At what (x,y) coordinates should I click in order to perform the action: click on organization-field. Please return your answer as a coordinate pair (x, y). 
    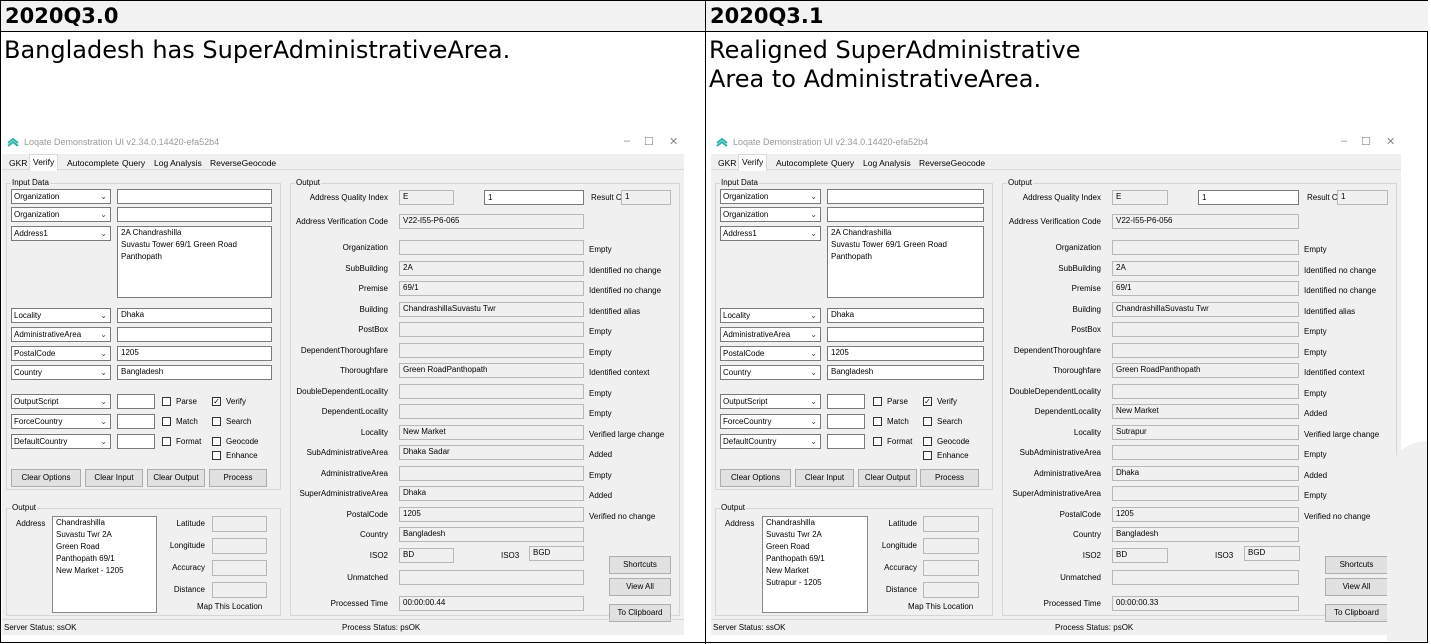
    Looking at the image, I should click on (1205, 247).